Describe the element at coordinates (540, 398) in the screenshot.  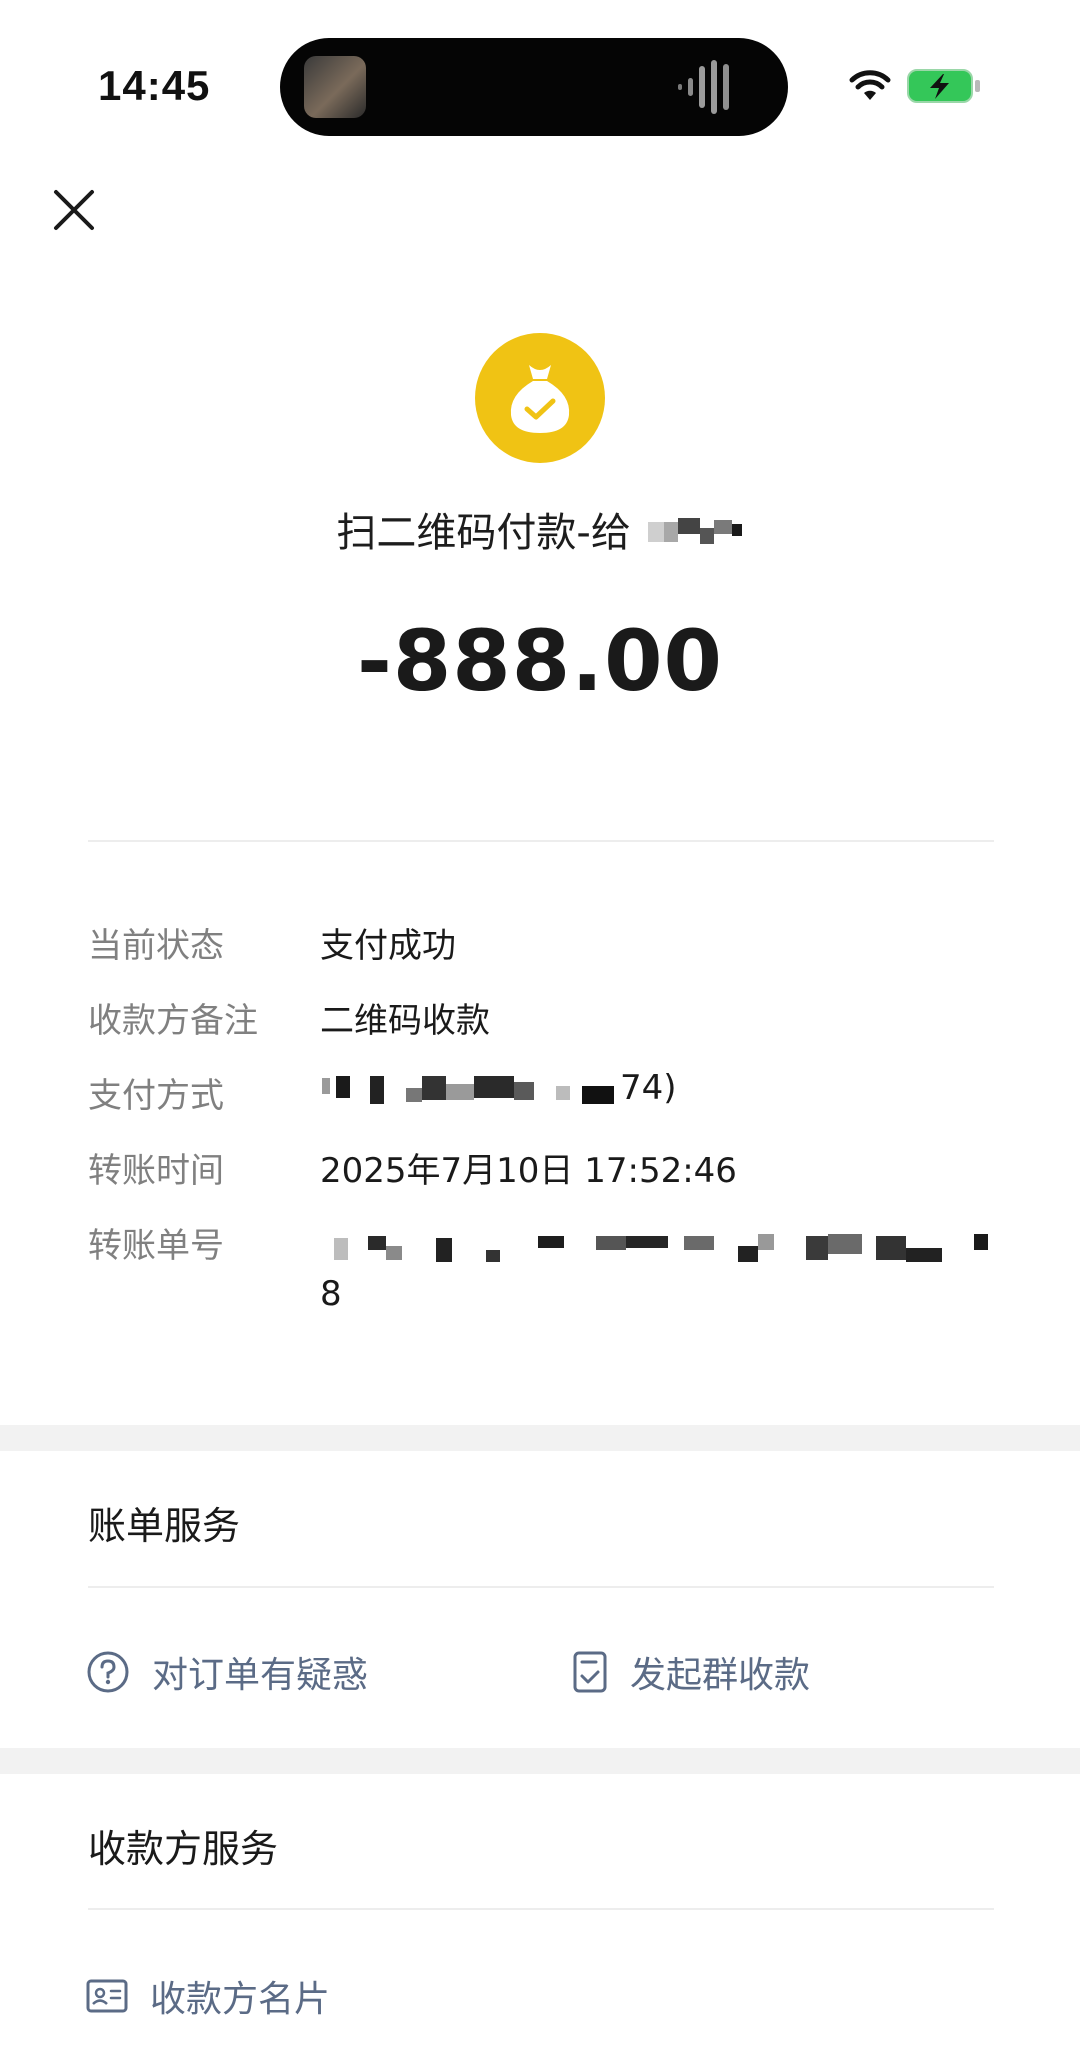
I see `money-bag-check-icon` at that location.